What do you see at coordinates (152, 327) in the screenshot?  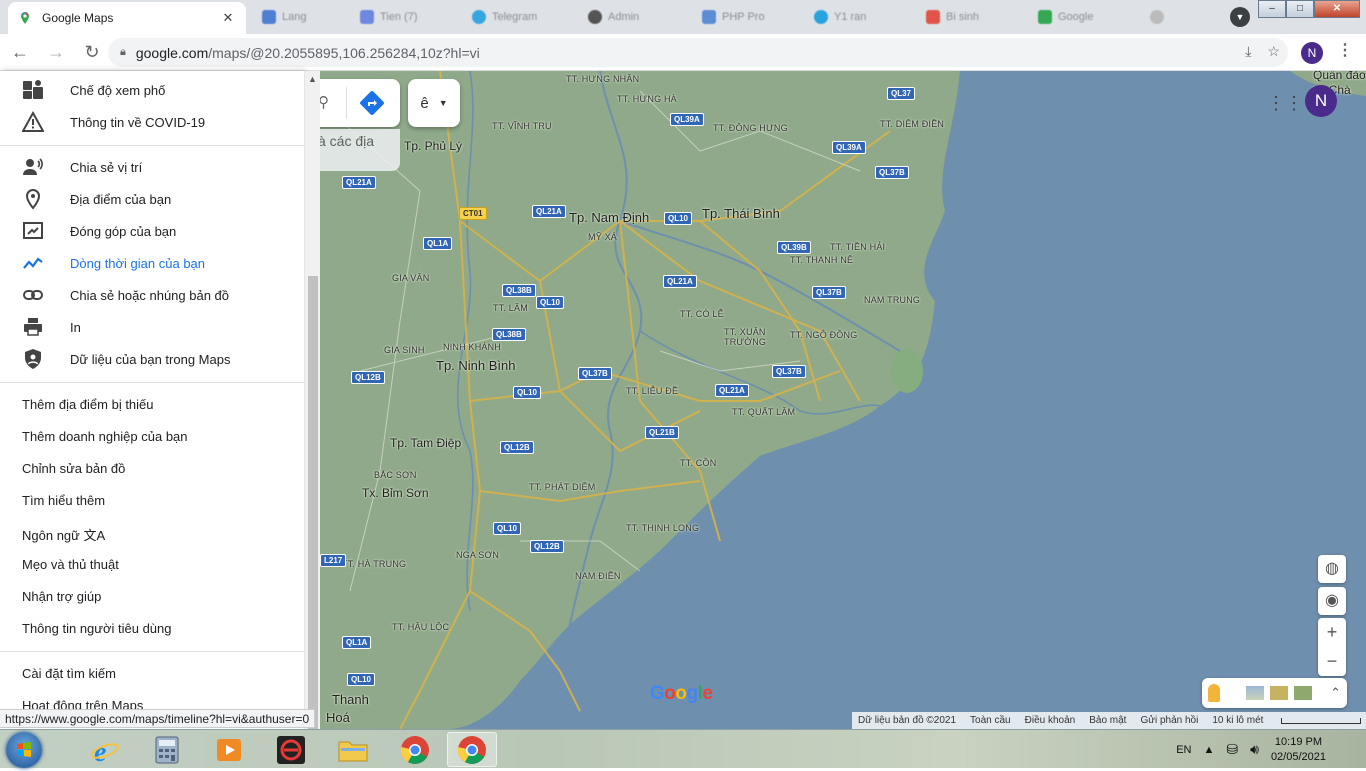 I see `menu-item-print: In` at bounding box center [152, 327].